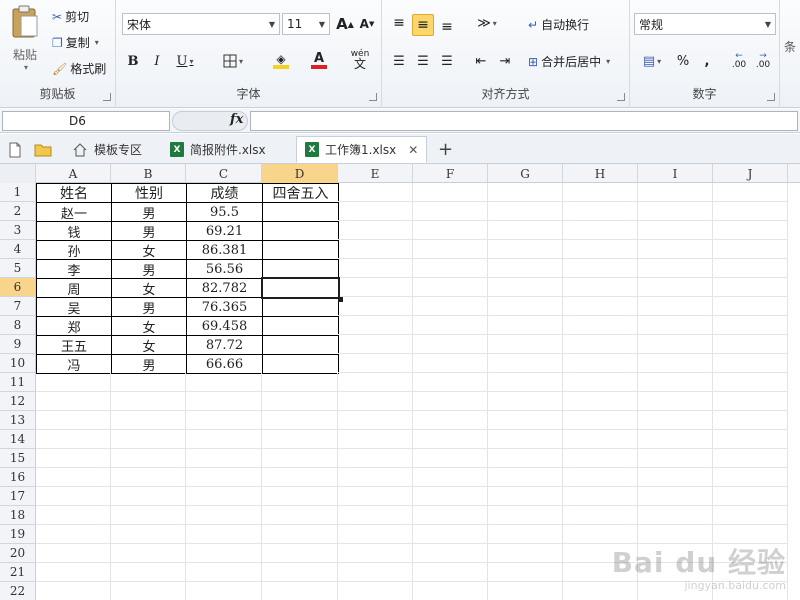 This screenshot has width=800, height=600. Describe the element at coordinates (450, 553) in the screenshot. I see `cell-f20` at that location.